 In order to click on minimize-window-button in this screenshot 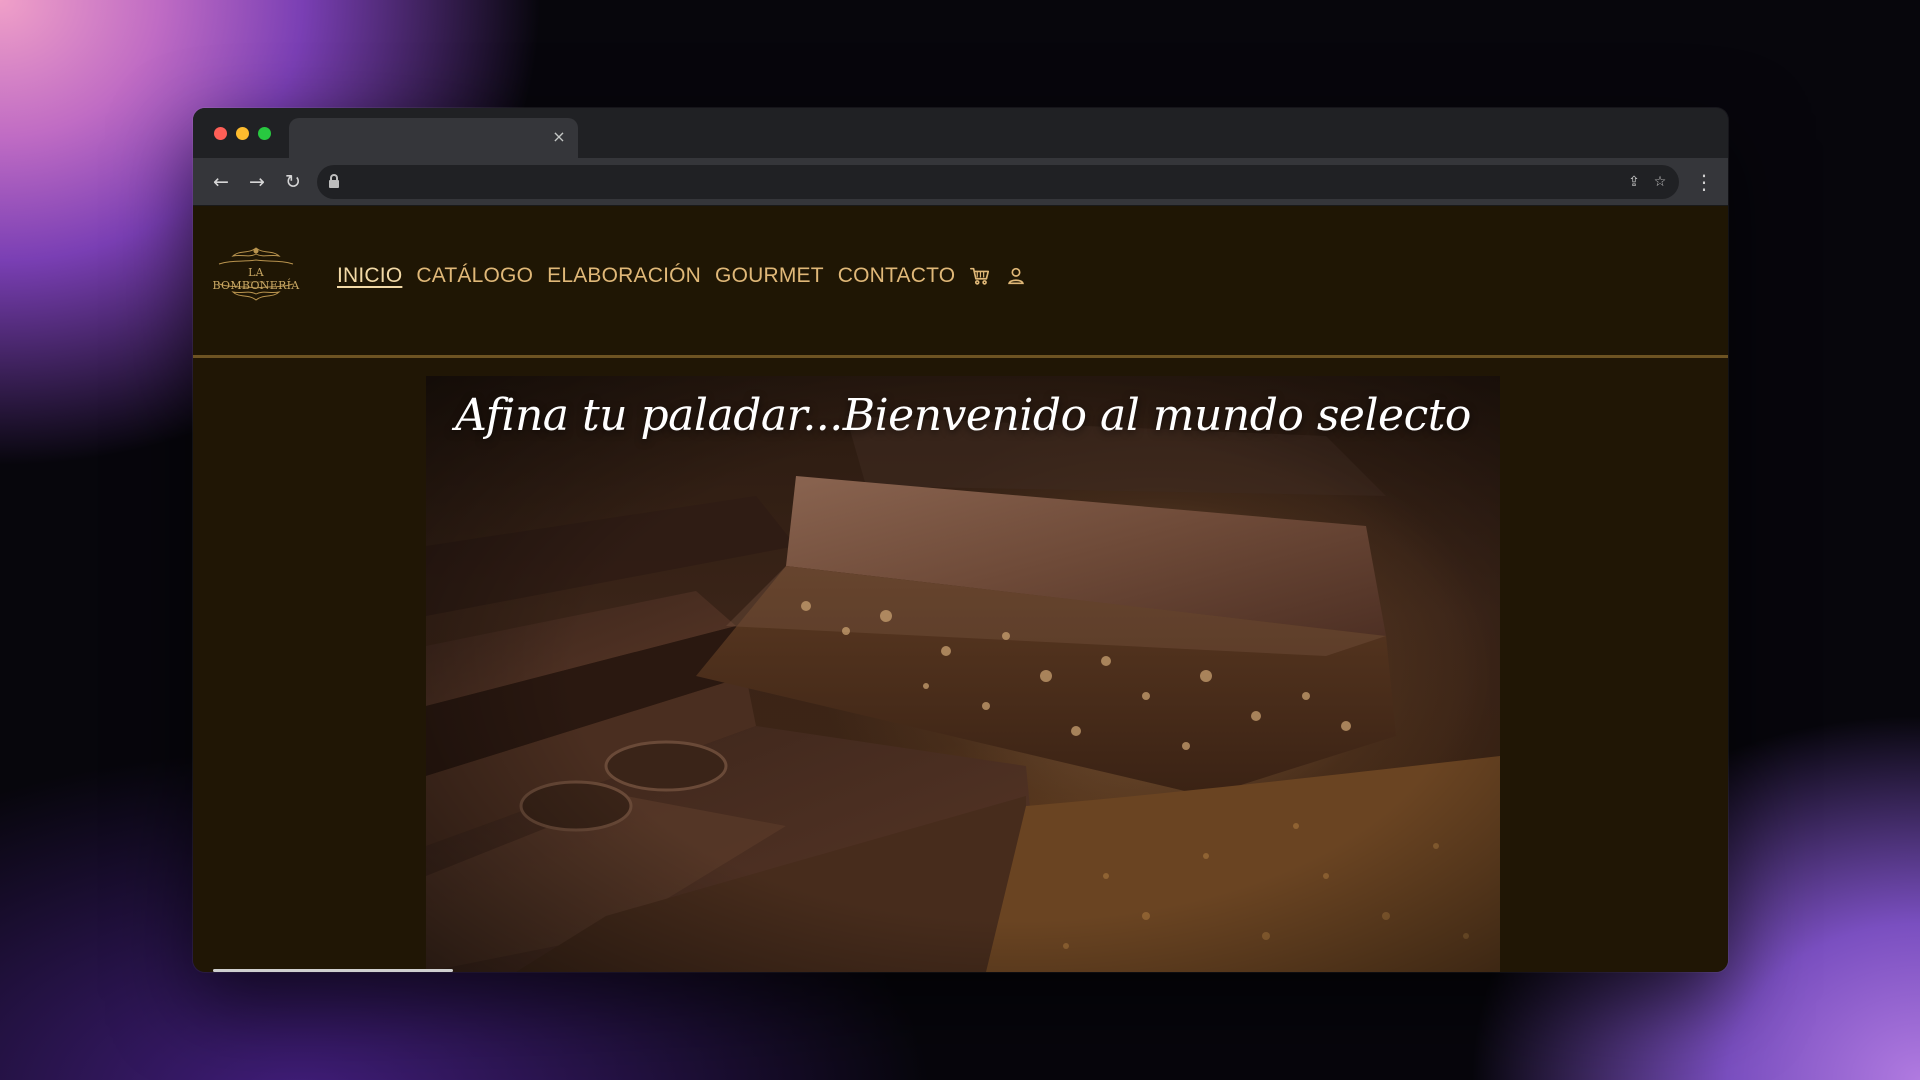, I will do `click(242, 133)`.